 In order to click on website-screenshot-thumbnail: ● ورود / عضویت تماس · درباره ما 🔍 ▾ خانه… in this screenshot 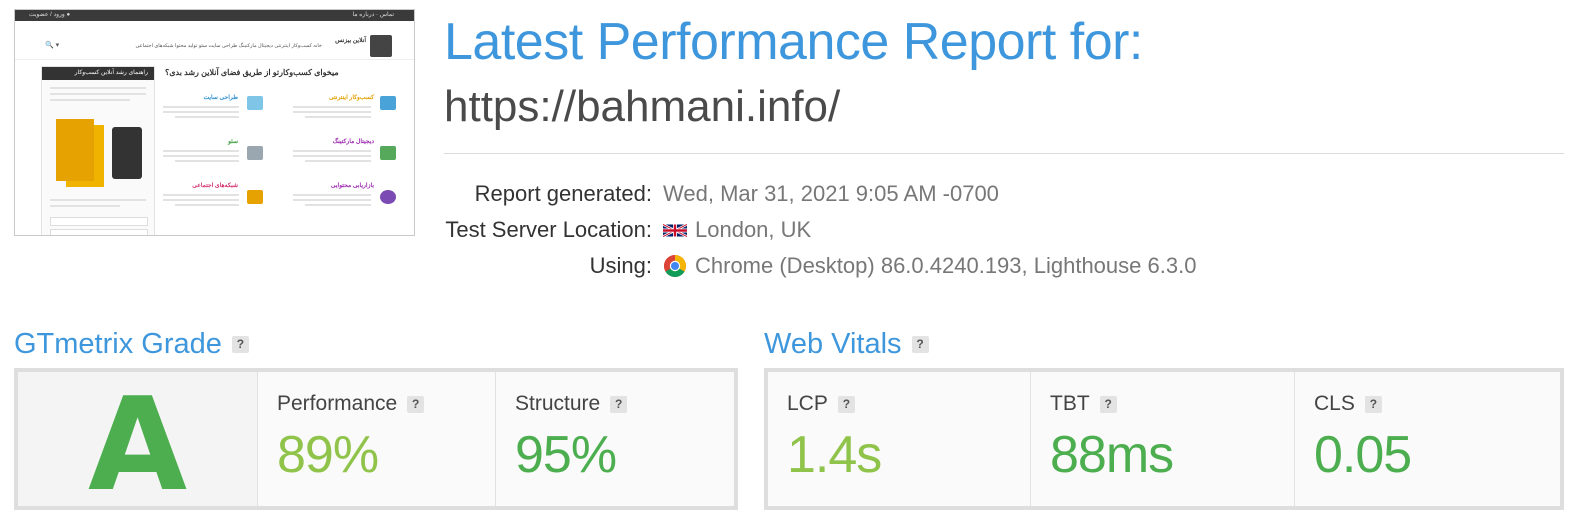, I will do `click(214, 122)`.